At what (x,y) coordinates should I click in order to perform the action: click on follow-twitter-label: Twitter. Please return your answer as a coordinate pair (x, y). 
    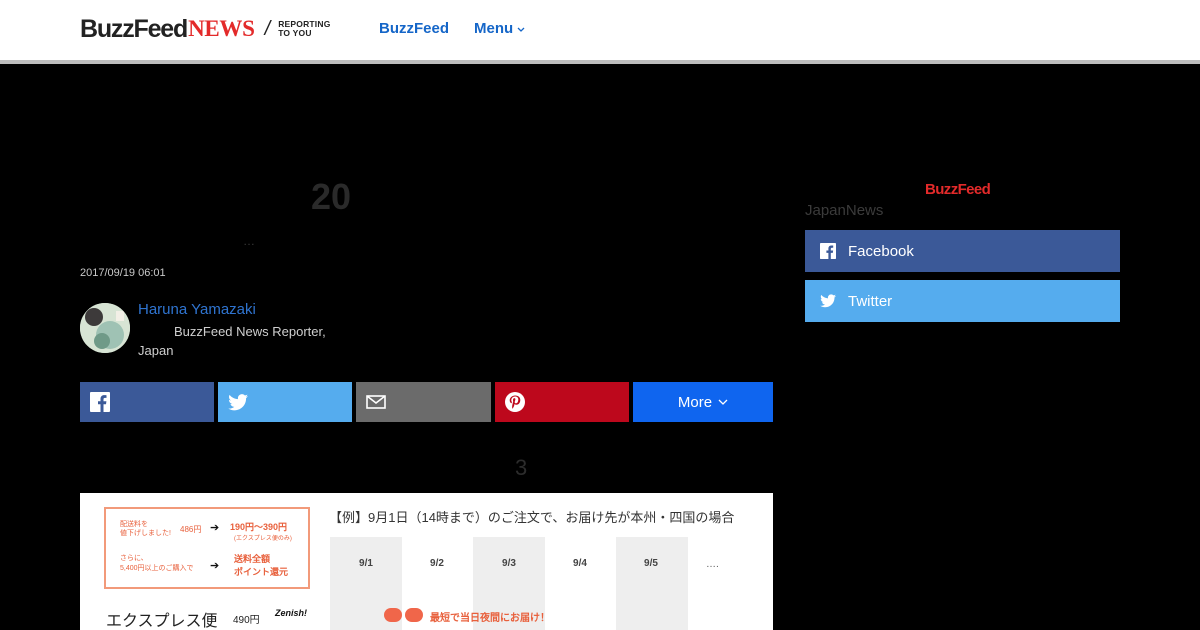
    Looking at the image, I should click on (870, 301).